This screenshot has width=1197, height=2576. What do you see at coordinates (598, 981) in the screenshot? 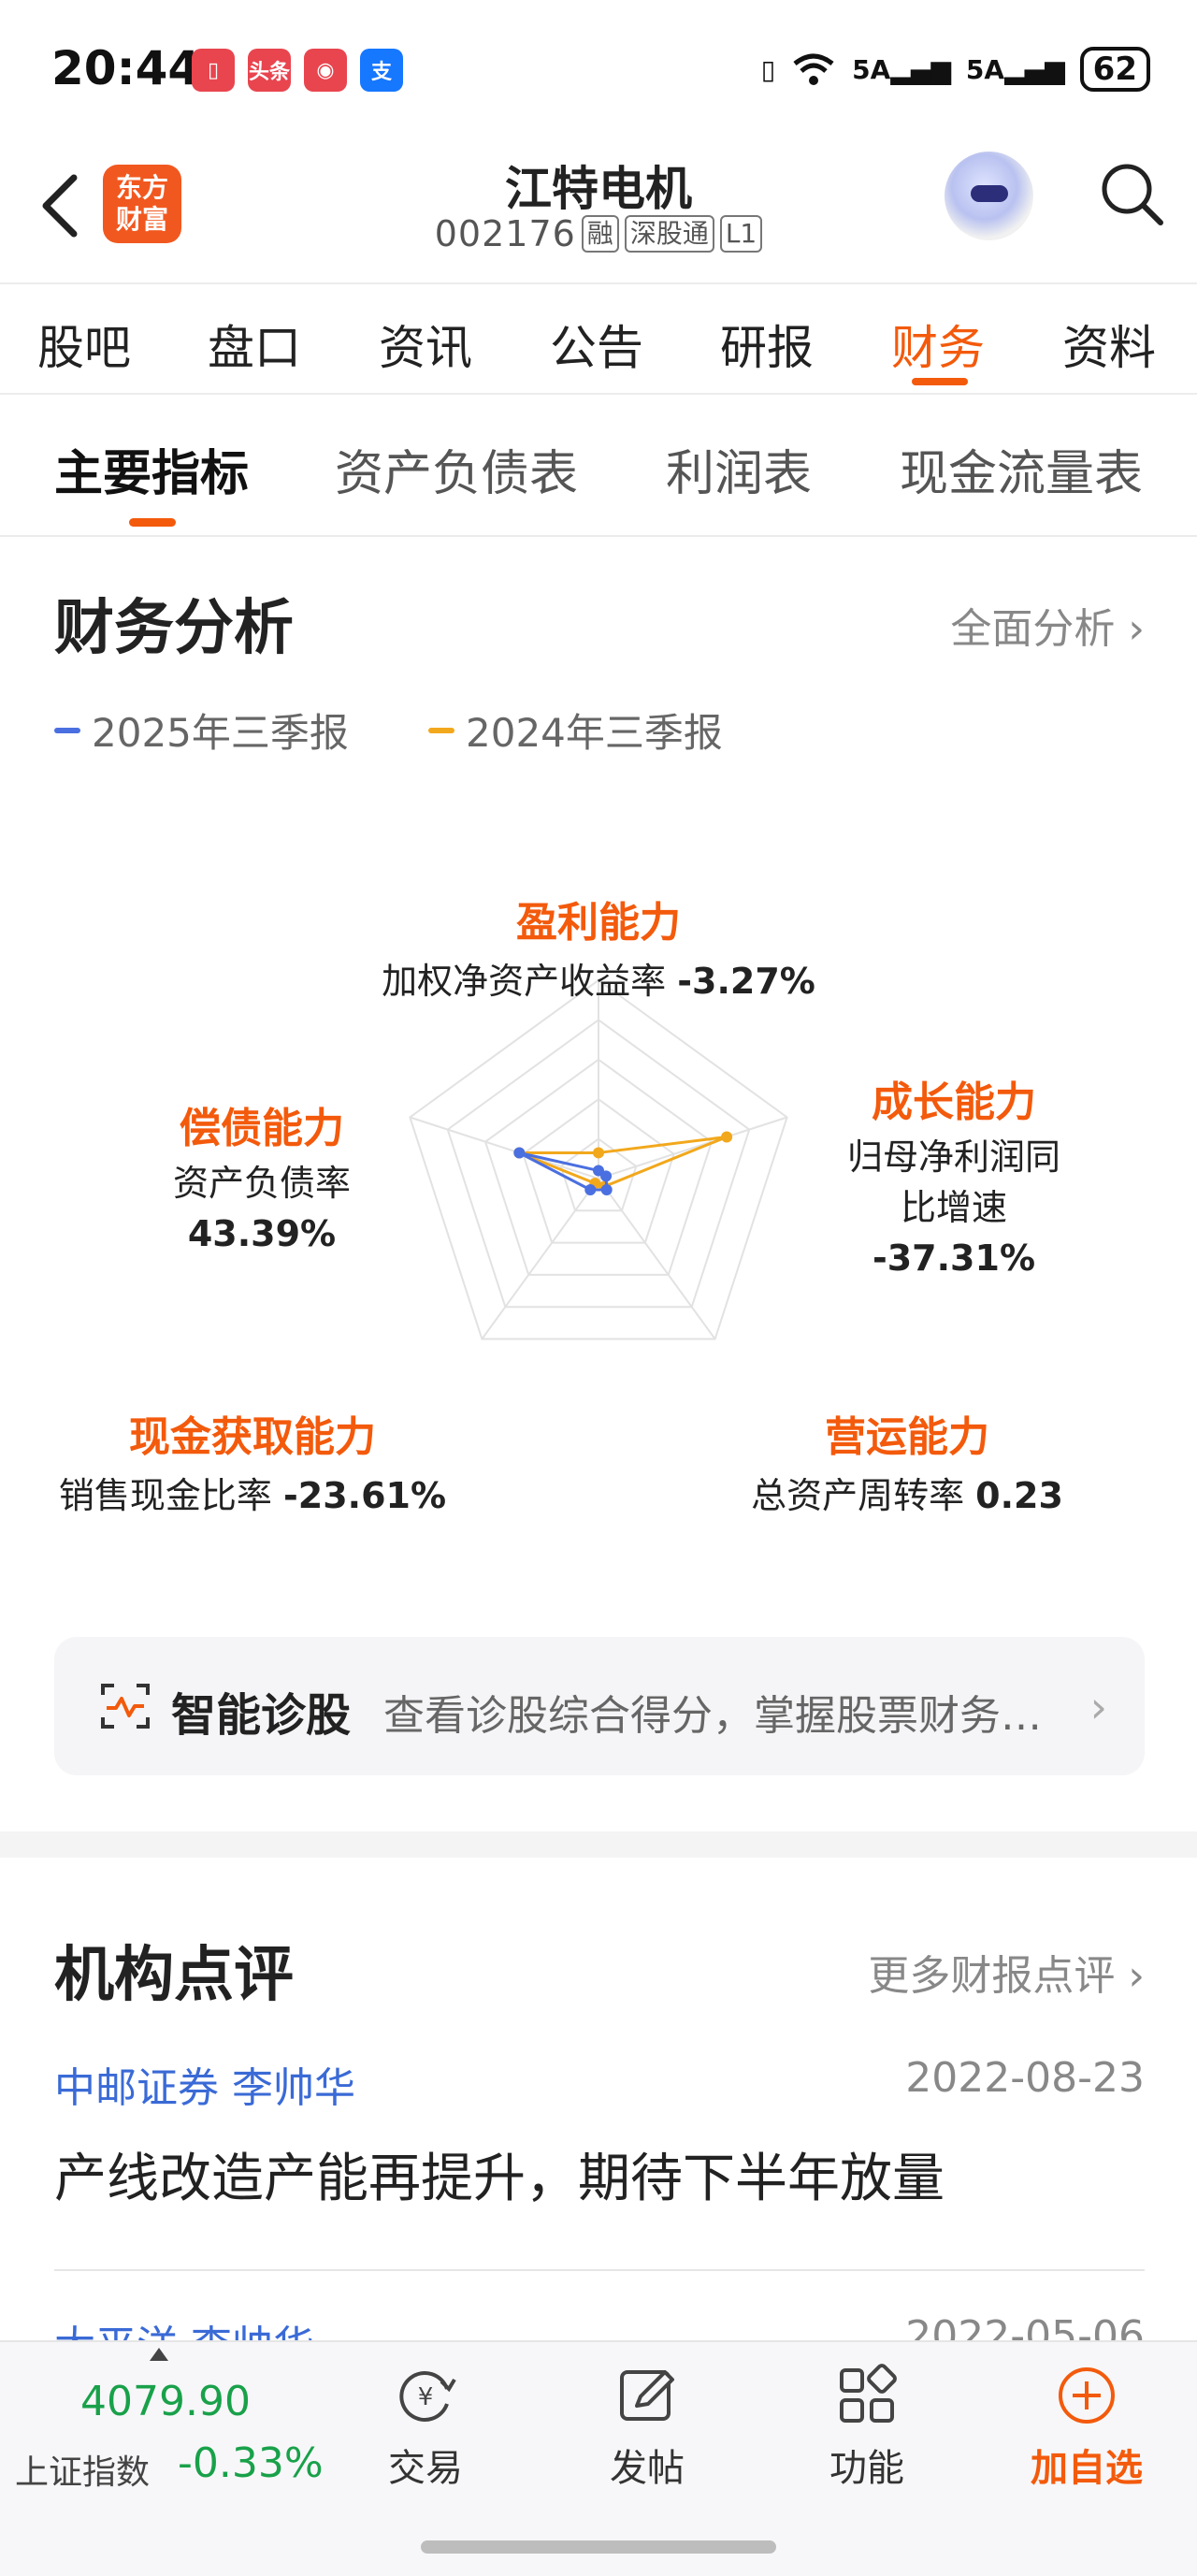
I see `metric-profit-sub: 加权净资产收益率 -3.27%` at bounding box center [598, 981].